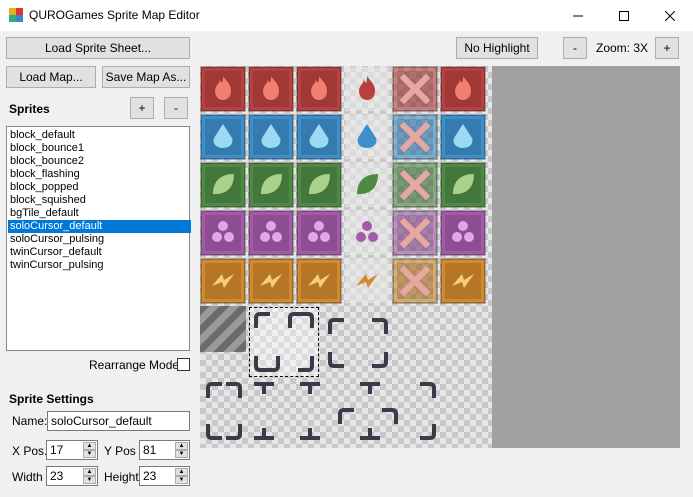 The height and width of the screenshot is (497, 693). I want to click on xpos-stepper: 17 ▲ ▼, so click(72, 450).